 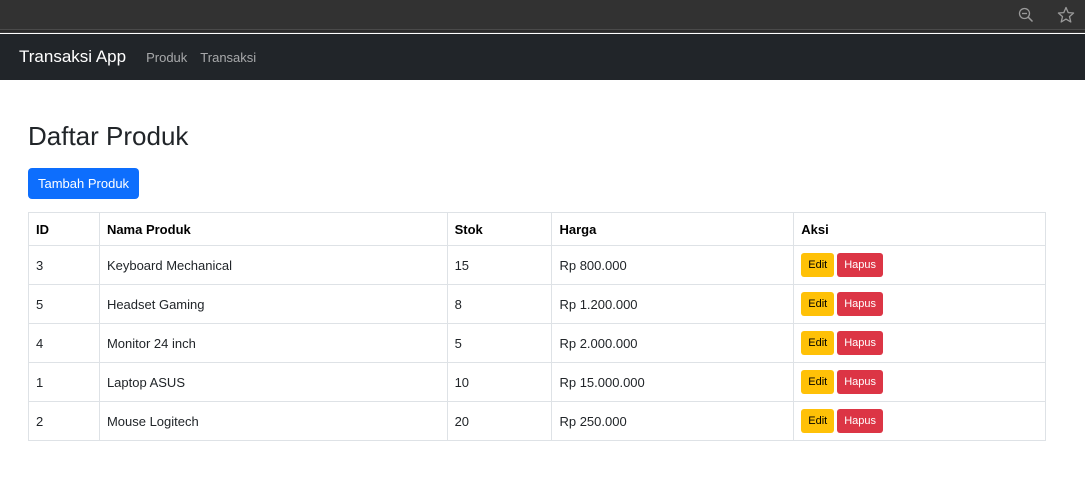 What do you see at coordinates (919, 229) in the screenshot?
I see `header-aksi: Aksi` at bounding box center [919, 229].